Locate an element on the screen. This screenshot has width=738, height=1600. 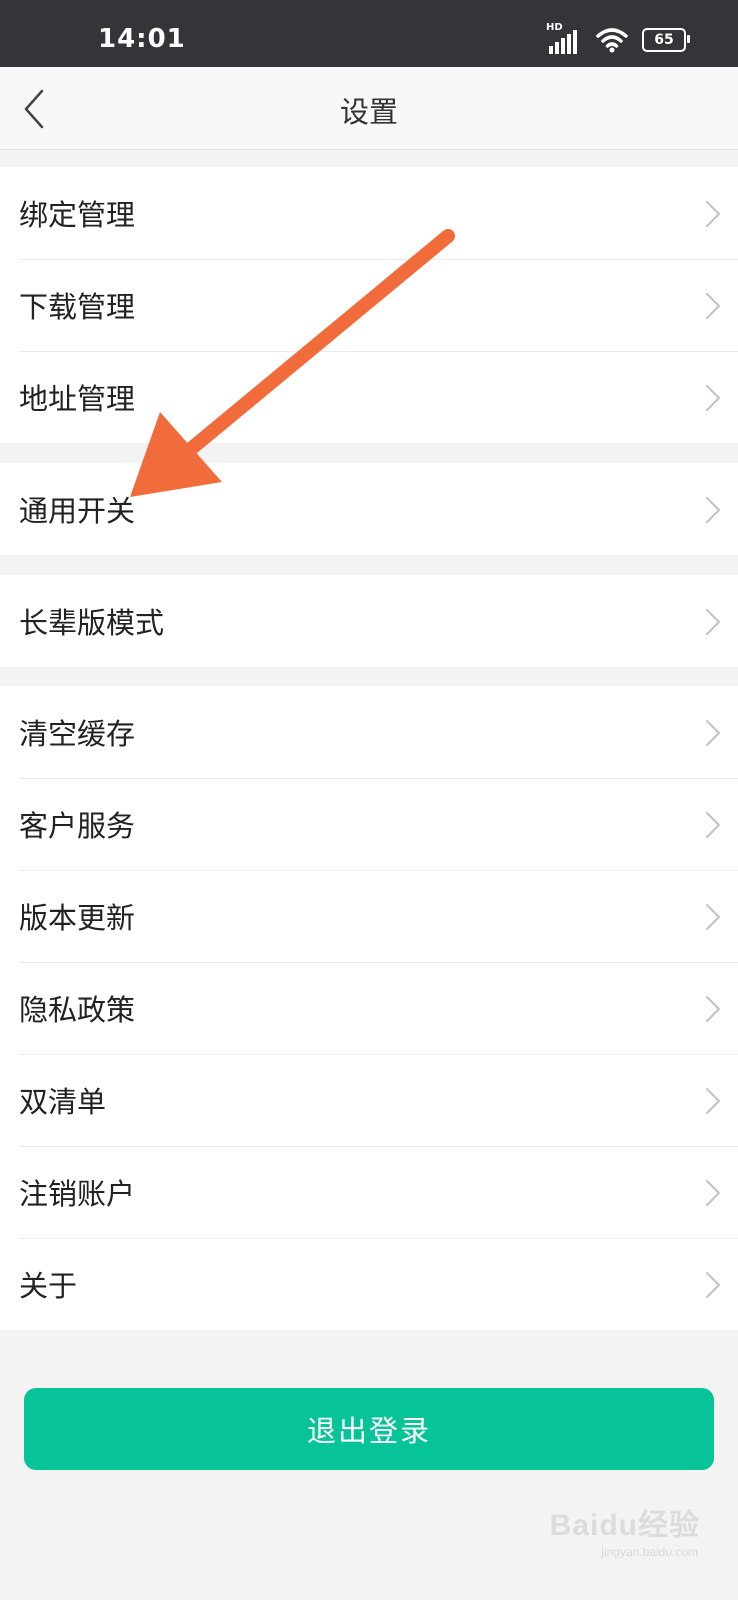
settings-item-label: 版本更新 is located at coordinates (77, 918).